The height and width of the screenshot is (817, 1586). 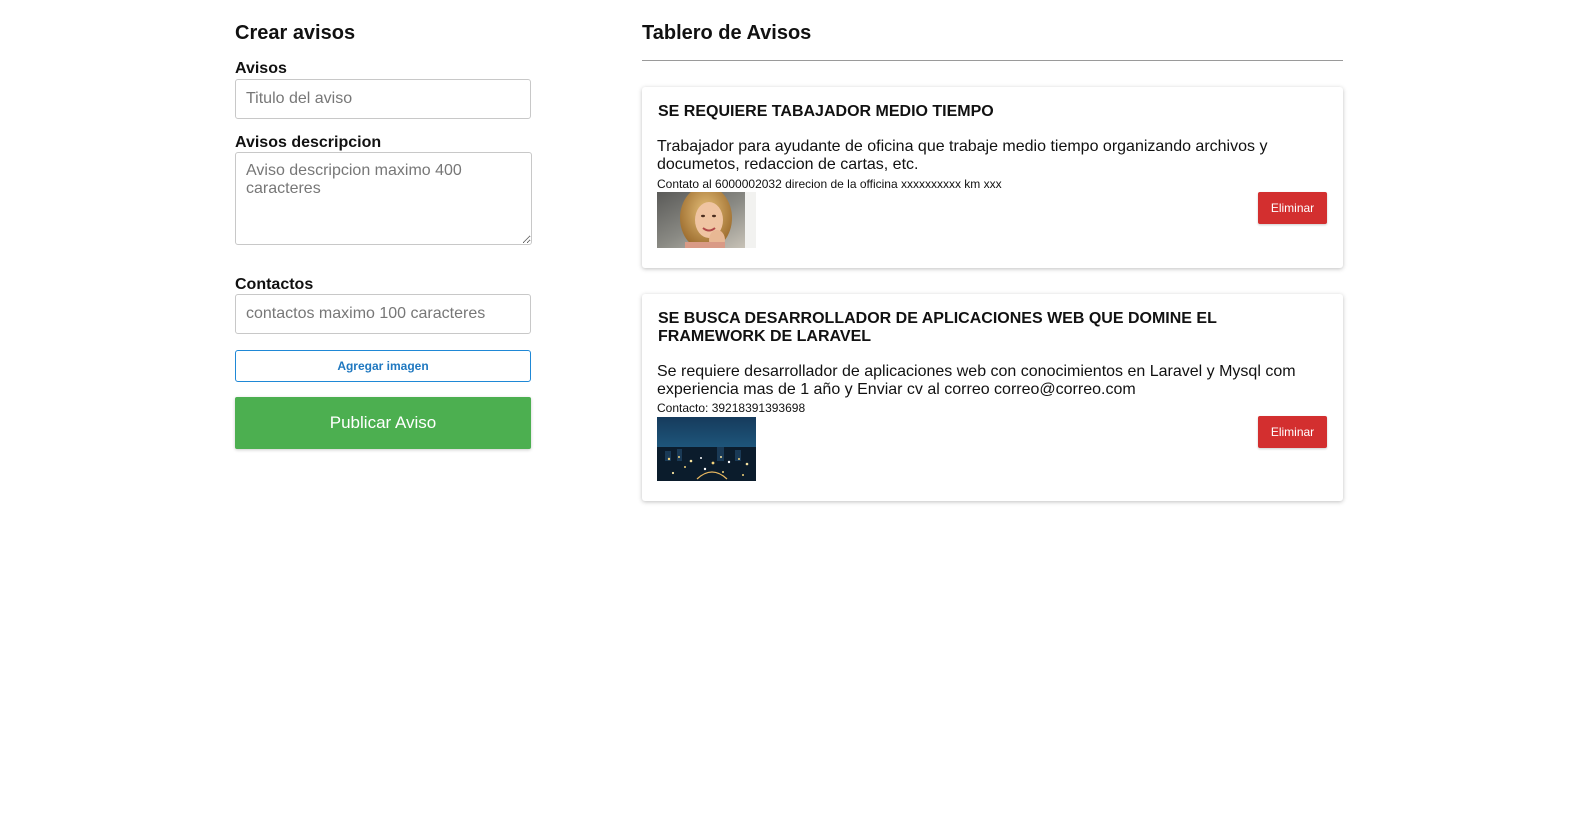 What do you see at coordinates (383, 198) in the screenshot?
I see `description-textarea` at bounding box center [383, 198].